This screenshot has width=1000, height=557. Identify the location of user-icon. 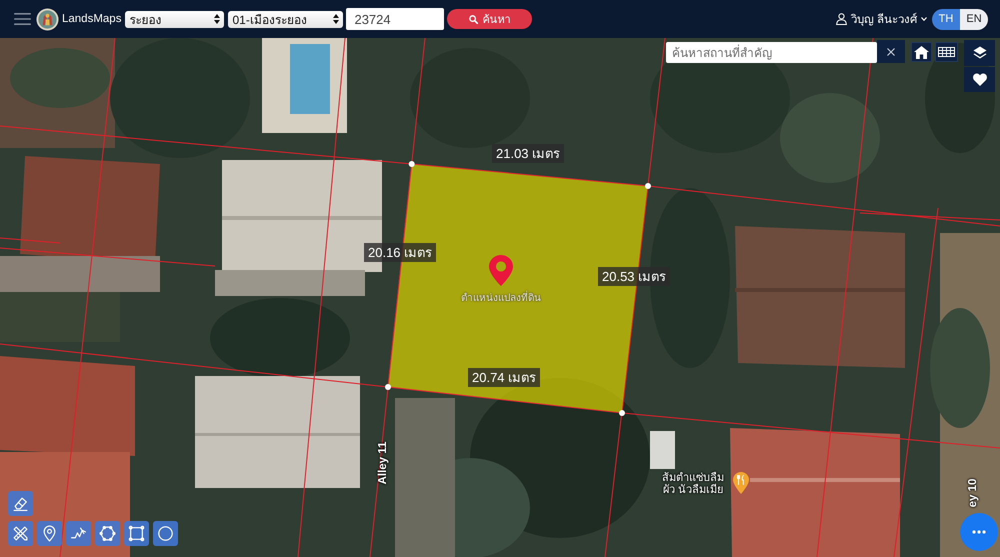
(841, 19).